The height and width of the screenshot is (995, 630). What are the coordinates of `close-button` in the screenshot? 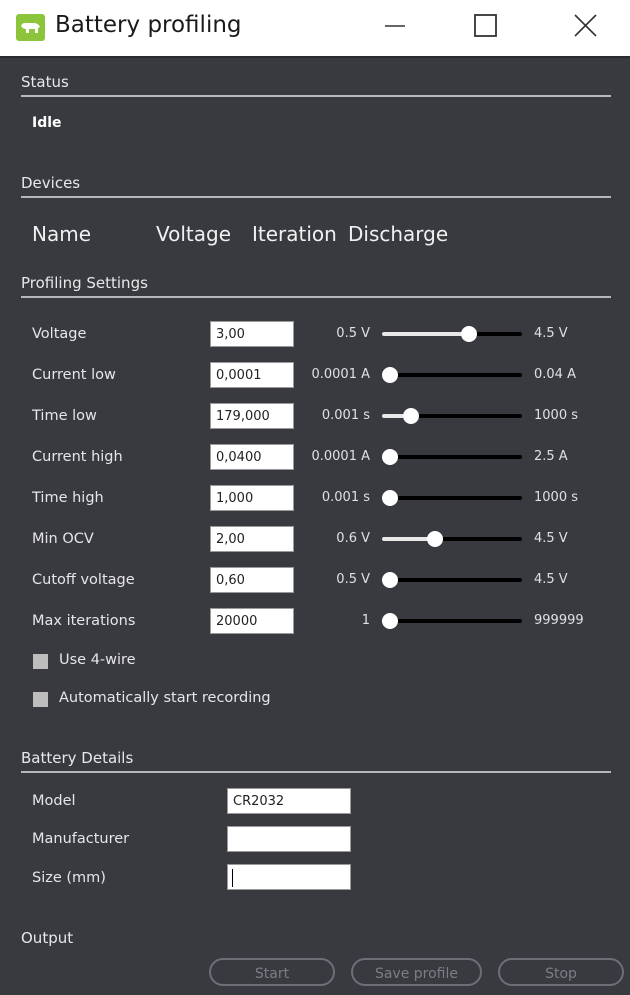 It's located at (586, 26).